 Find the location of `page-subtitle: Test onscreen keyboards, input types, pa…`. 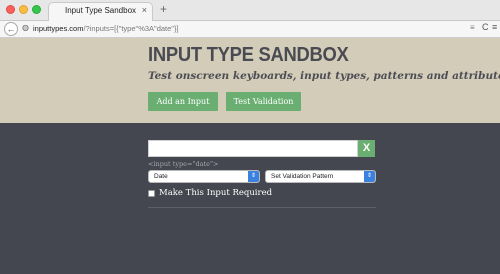

page-subtitle: Test onscreen keyboards, input types, pa… is located at coordinates (324, 76).